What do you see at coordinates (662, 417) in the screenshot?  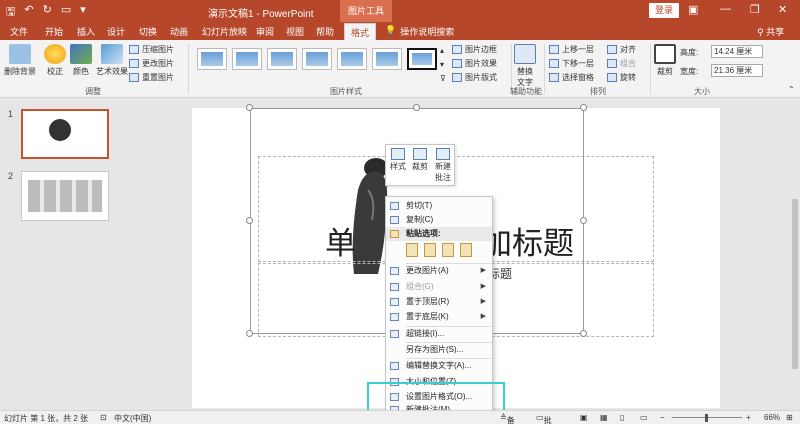 I see `zoom-out-icon: −` at bounding box center [662, 417].